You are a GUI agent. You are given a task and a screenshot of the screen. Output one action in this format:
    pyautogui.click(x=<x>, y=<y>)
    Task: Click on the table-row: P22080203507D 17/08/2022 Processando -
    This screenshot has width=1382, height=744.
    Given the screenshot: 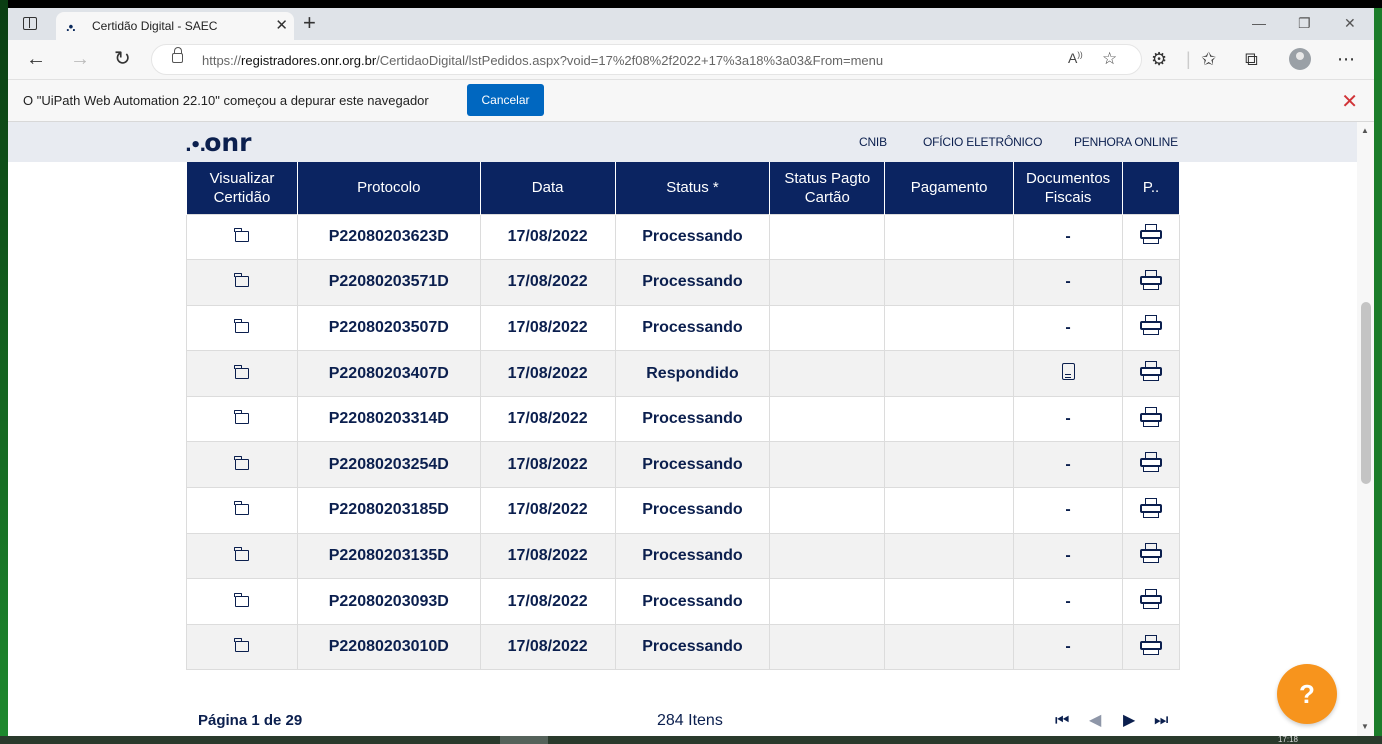 What is the action you would take?
    pyautogui.click(x=683, y=328)
    